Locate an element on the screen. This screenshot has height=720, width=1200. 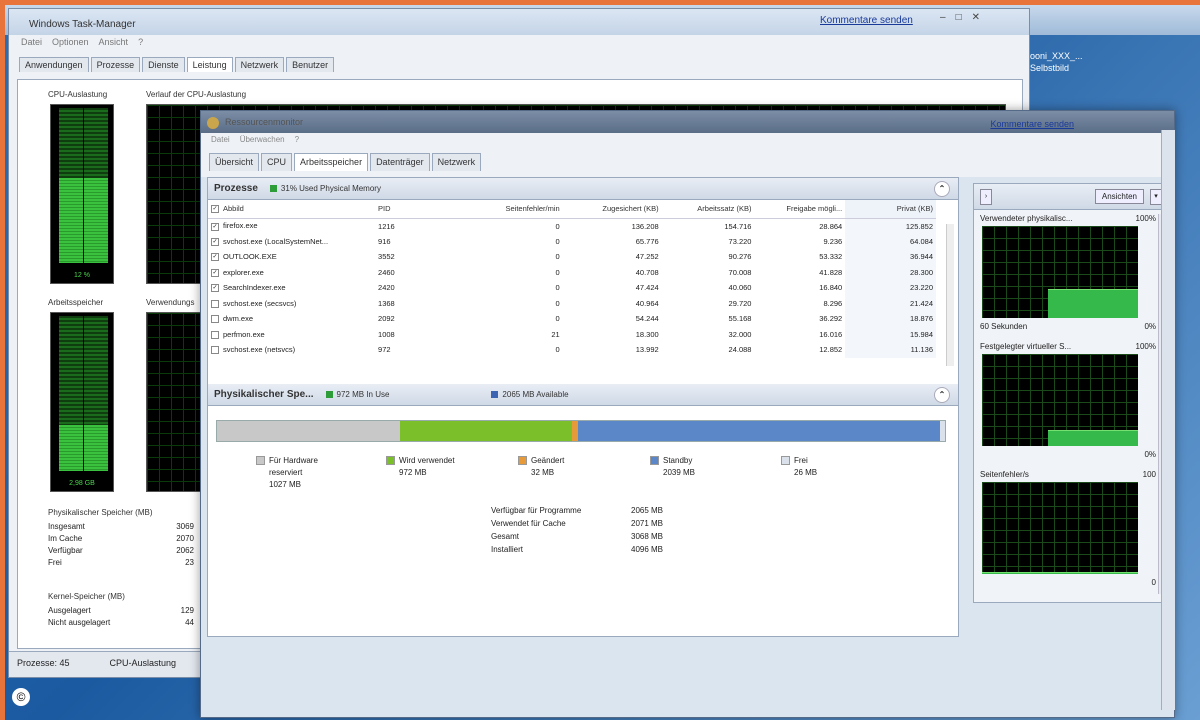
cell-priv: 125.852 is located at coordinates (890, 226).